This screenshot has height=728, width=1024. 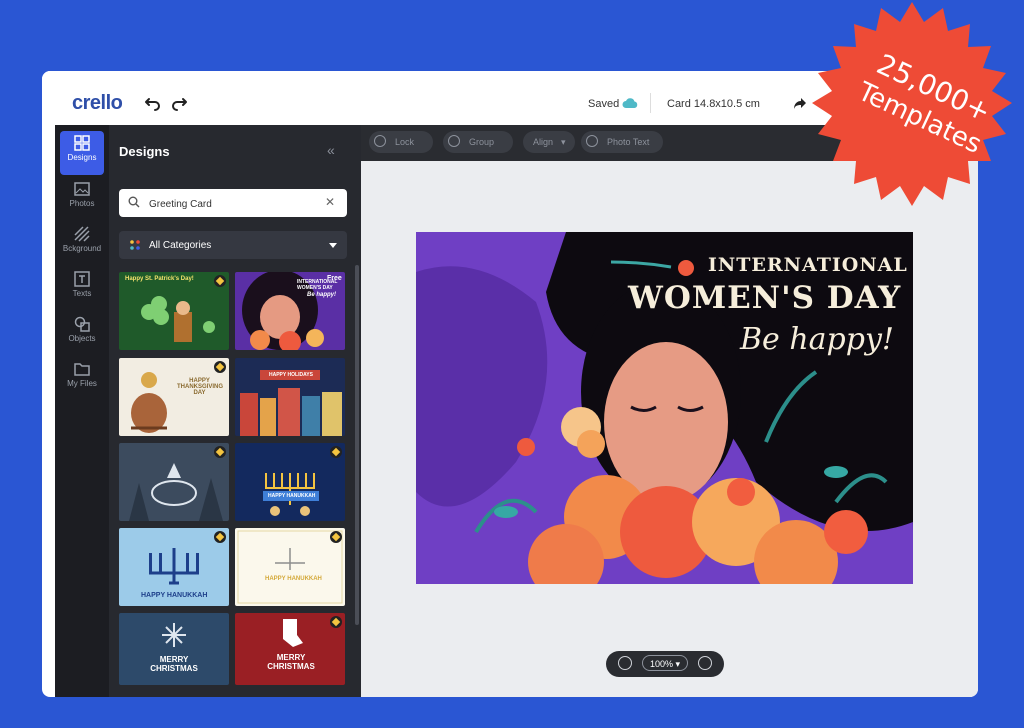 What do you see at coordinates (331, 150) in the screenshot?
I see `collapse-panel-icon: «` at bounding box center [331, 150].